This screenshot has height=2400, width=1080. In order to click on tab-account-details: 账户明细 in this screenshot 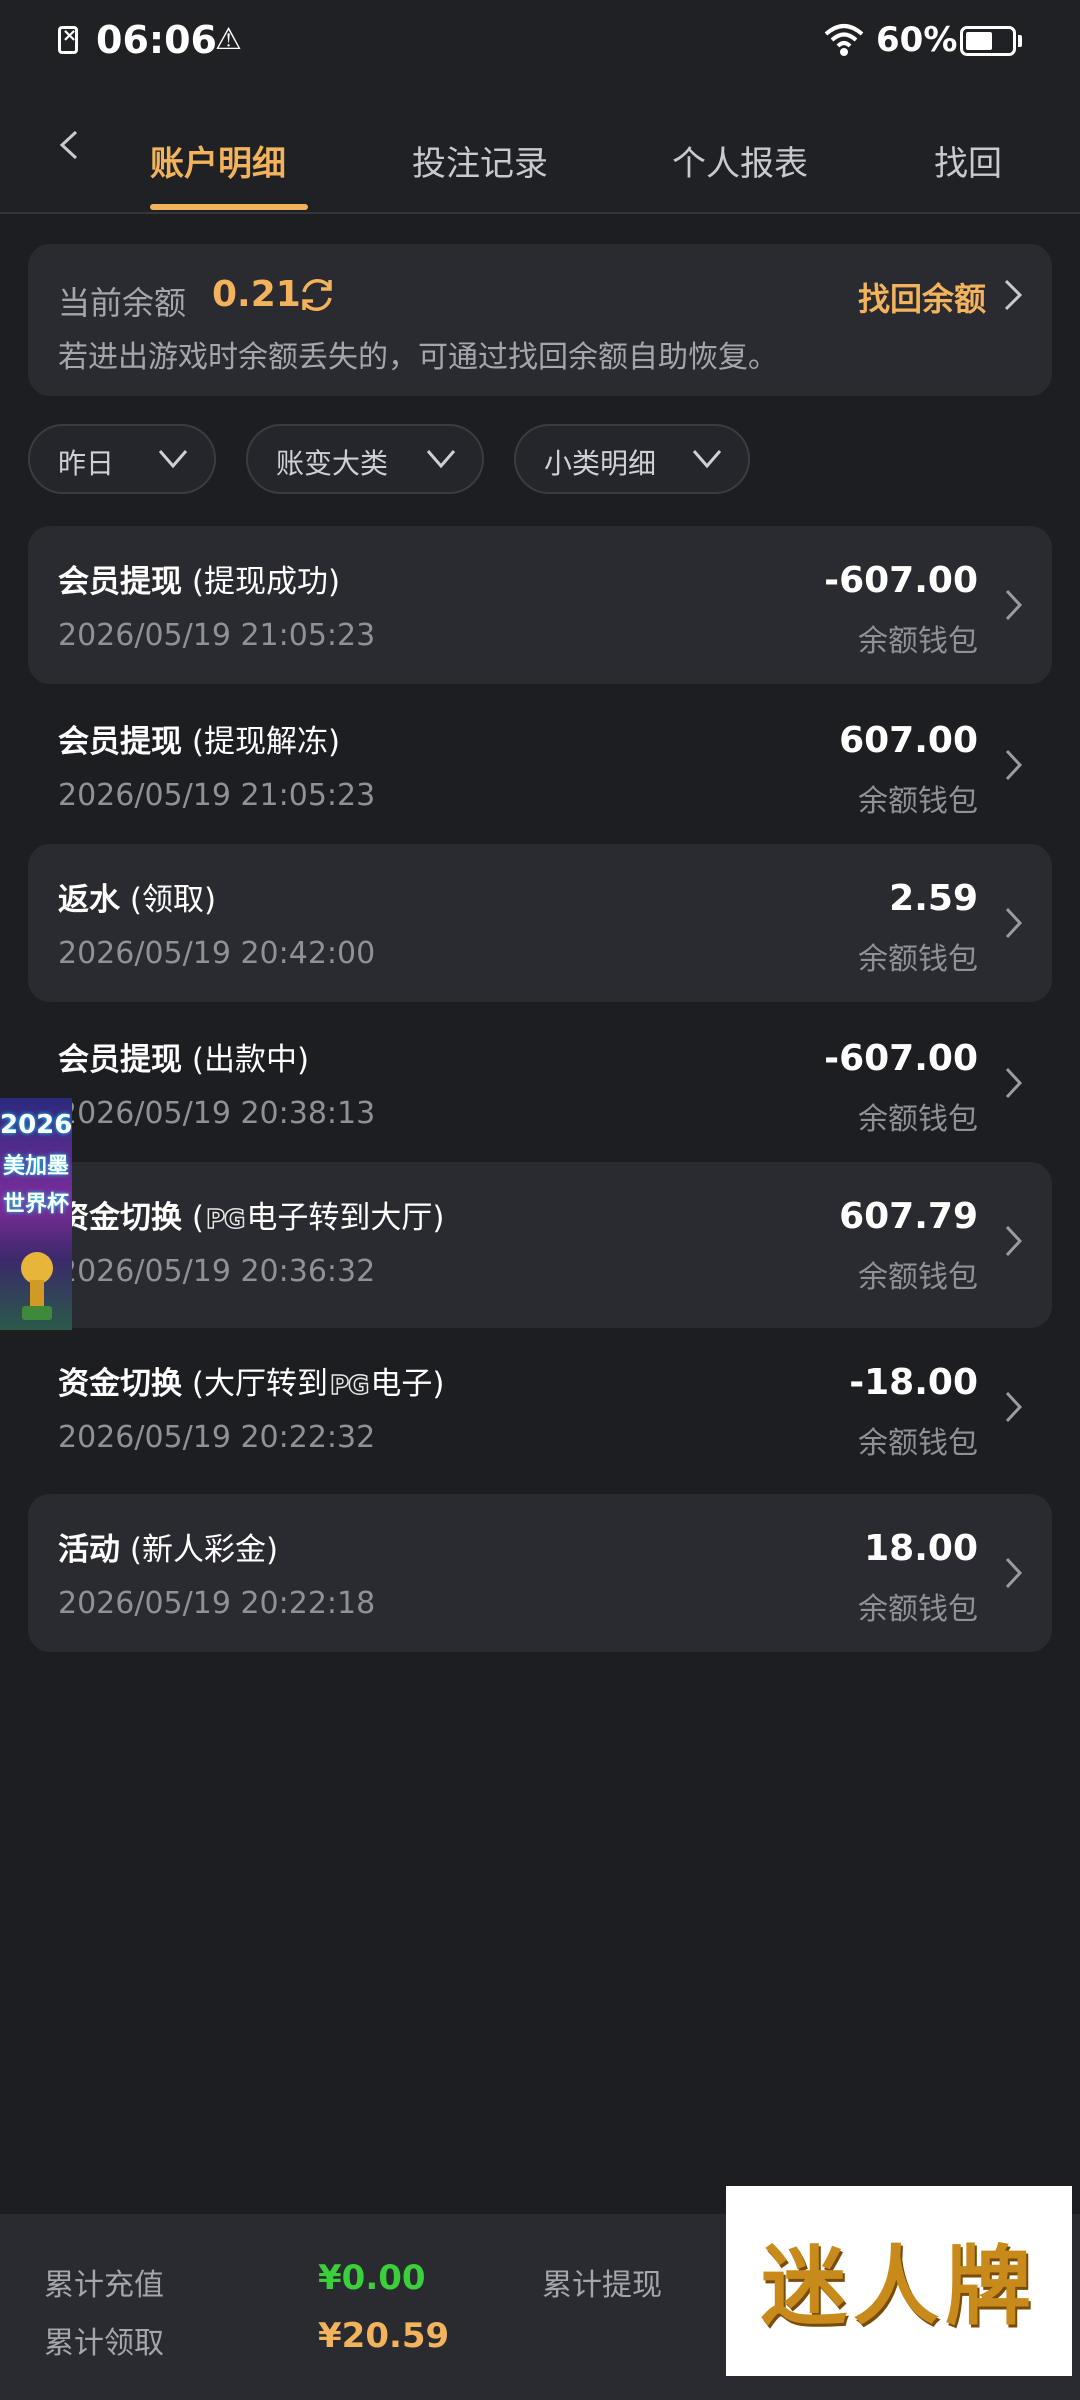, I will do `click(218, 160)`.